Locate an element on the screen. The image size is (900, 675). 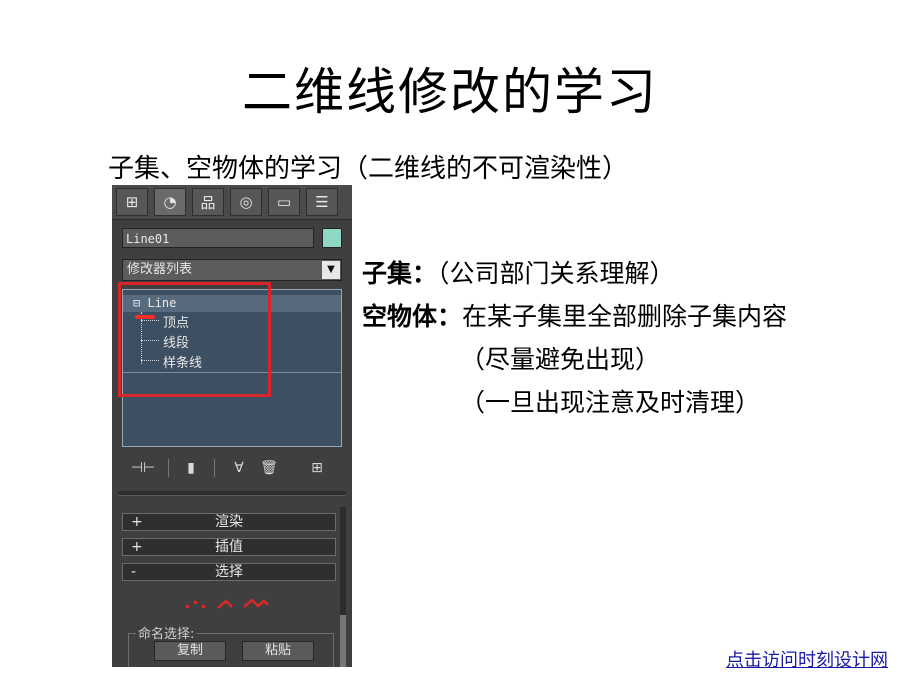
configure-modifier-sets-icon: ⊞ is located at coordinates (317, 468).